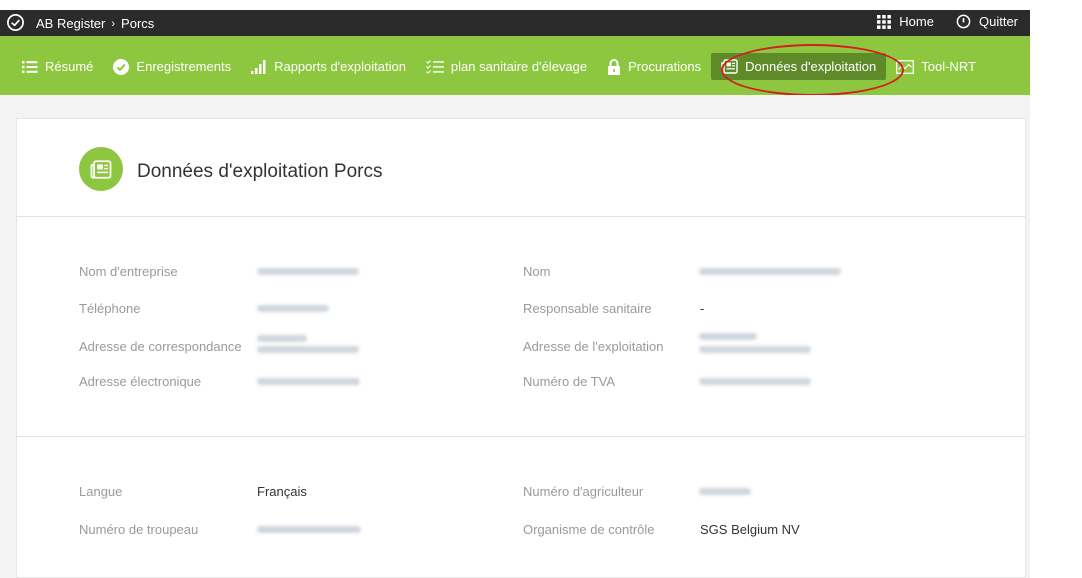 The image size is (1082, 578). Describe the element at coordinates (998, 21) in the screenshot. I see `quit-label: Quitter` at that location.